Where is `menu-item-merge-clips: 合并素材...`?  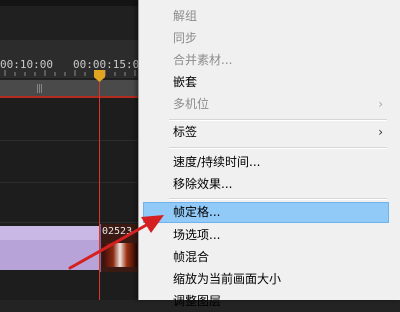 menu-item-merge-clips: 合并素材... is located at coordinates (266, 60).